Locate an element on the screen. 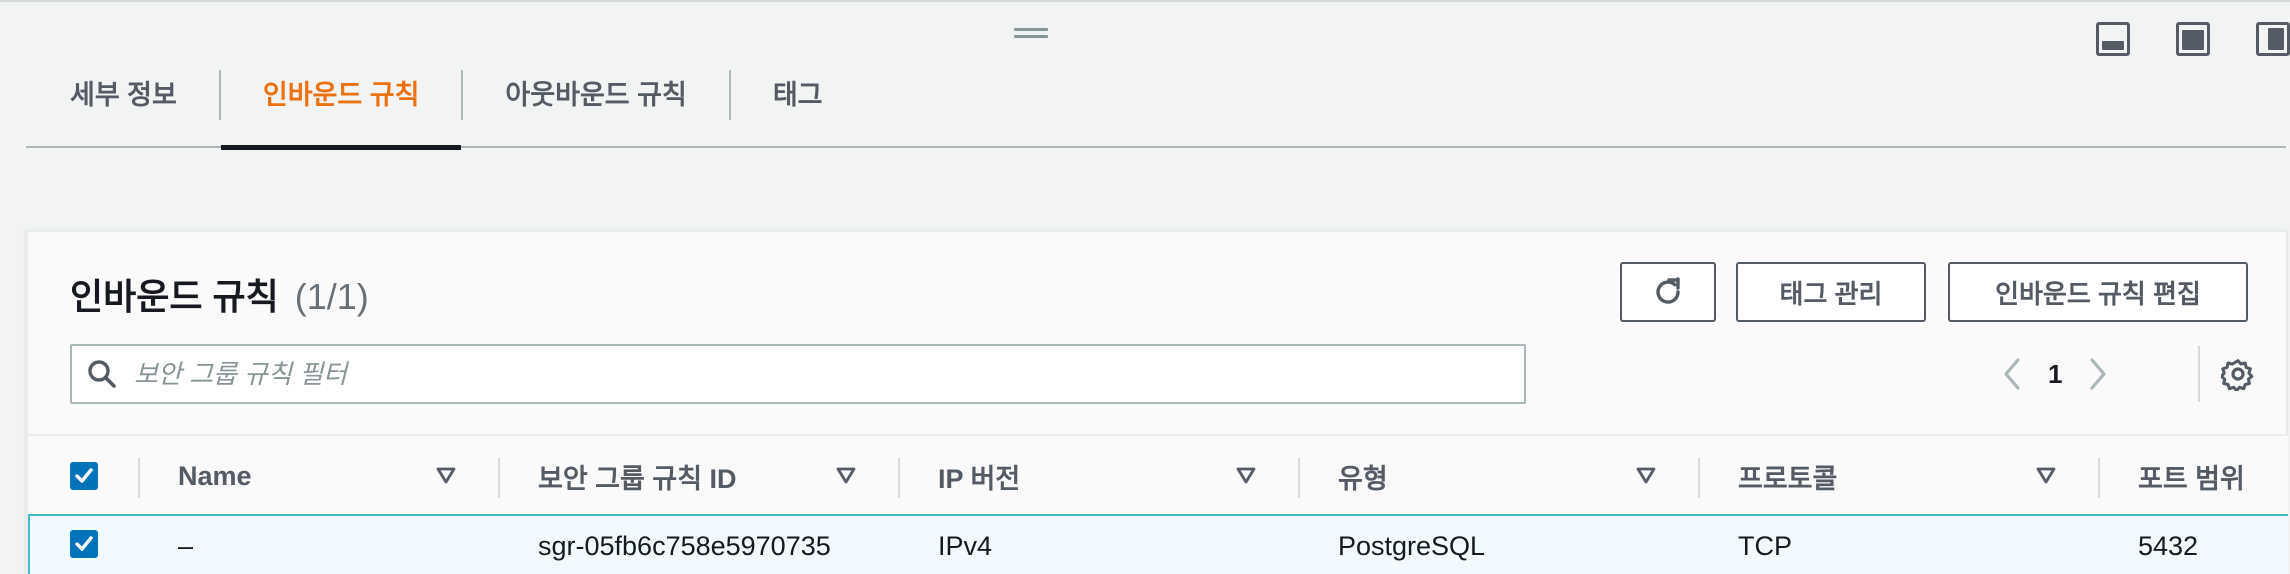 This screenshot has height=574, width=2290. cell-port-range: 5432 is located at coordinates (2168, 545).